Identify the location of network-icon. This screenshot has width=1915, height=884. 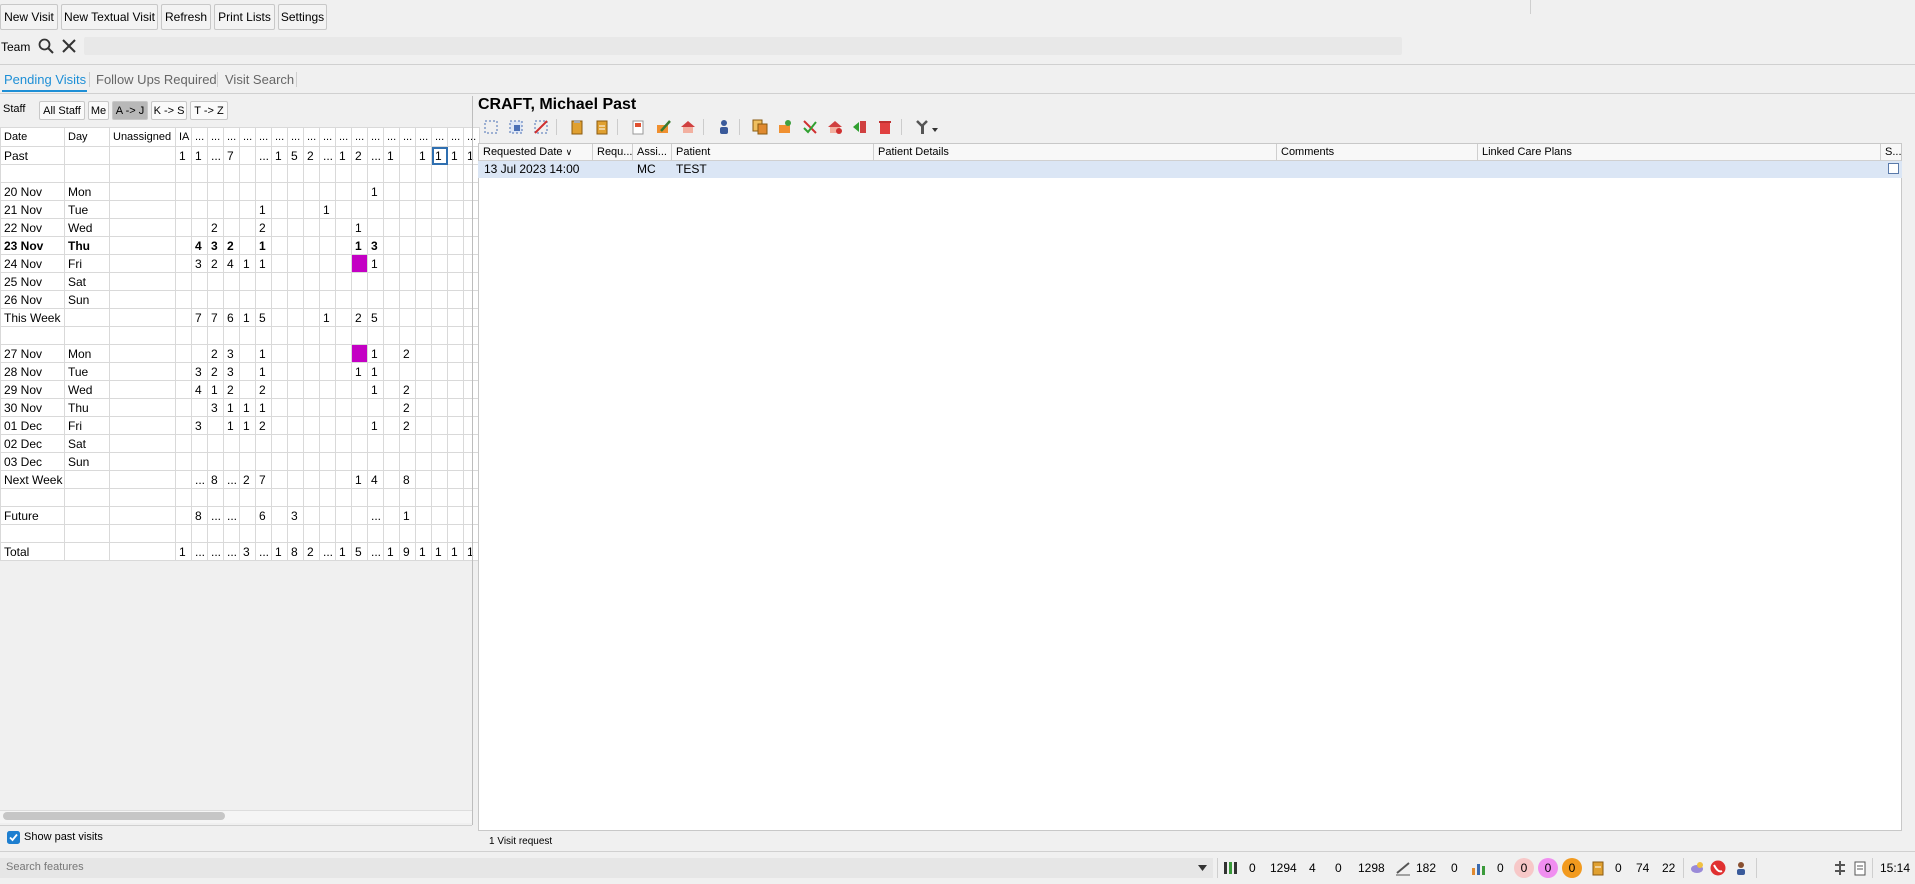
(1840, 868).